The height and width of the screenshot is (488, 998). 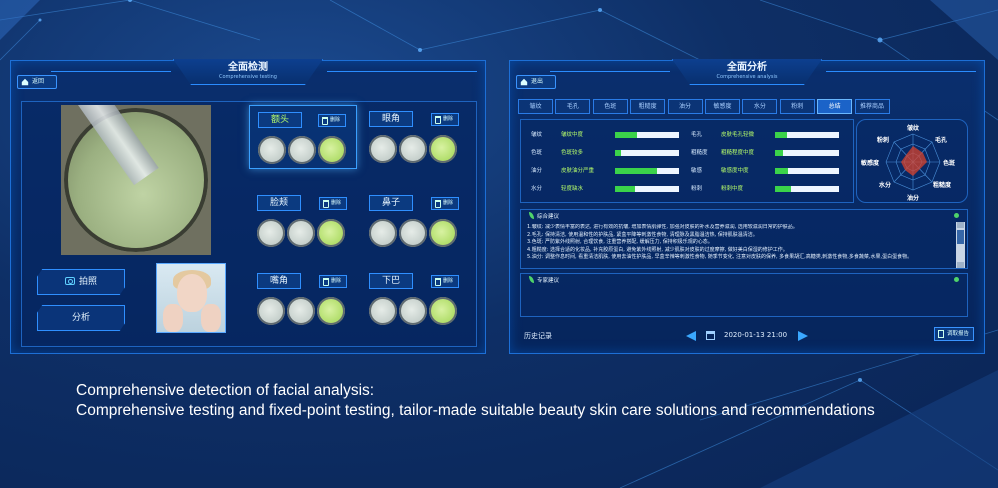 I want to click on zone-cheek: 脸颊 删除, so click(x=303, y=221).